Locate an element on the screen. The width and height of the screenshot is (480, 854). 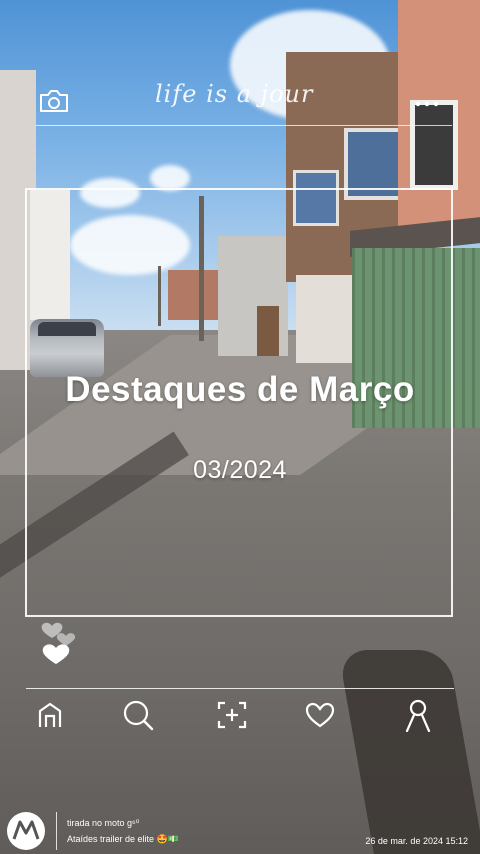
camera-icon is located at coordinates (54, 101).